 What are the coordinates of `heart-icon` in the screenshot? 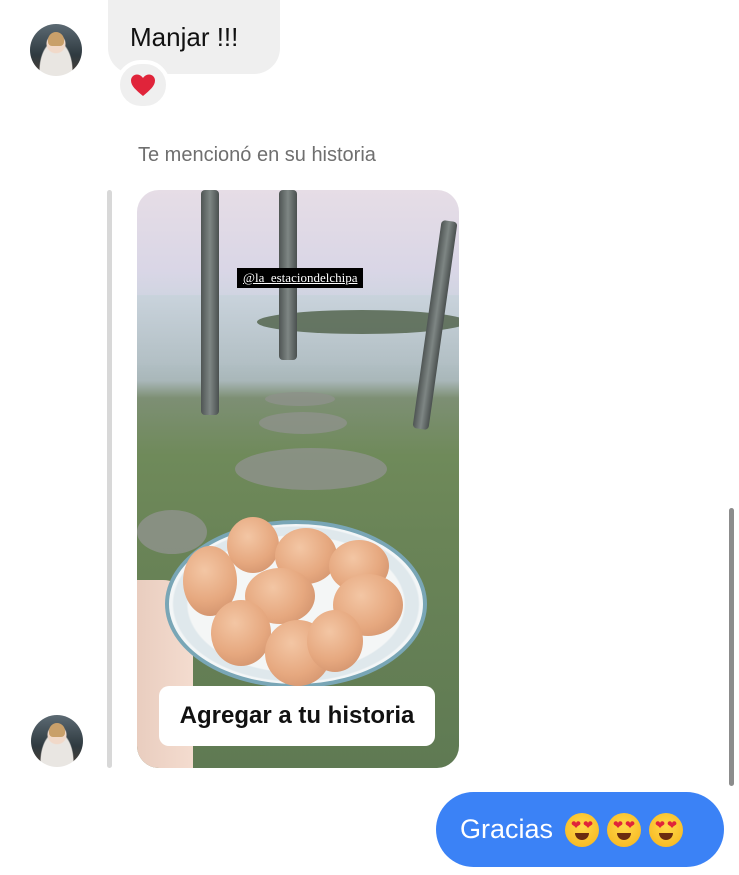 It's located at (143, 85).